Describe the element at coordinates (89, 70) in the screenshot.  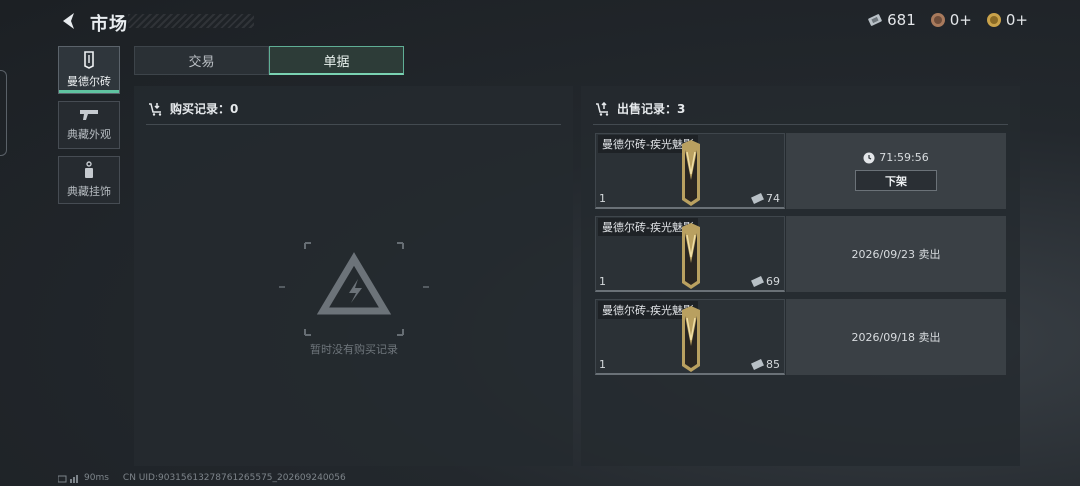
I see `sidebar-item-mandel-brick: 曼德尔砖` at that location.